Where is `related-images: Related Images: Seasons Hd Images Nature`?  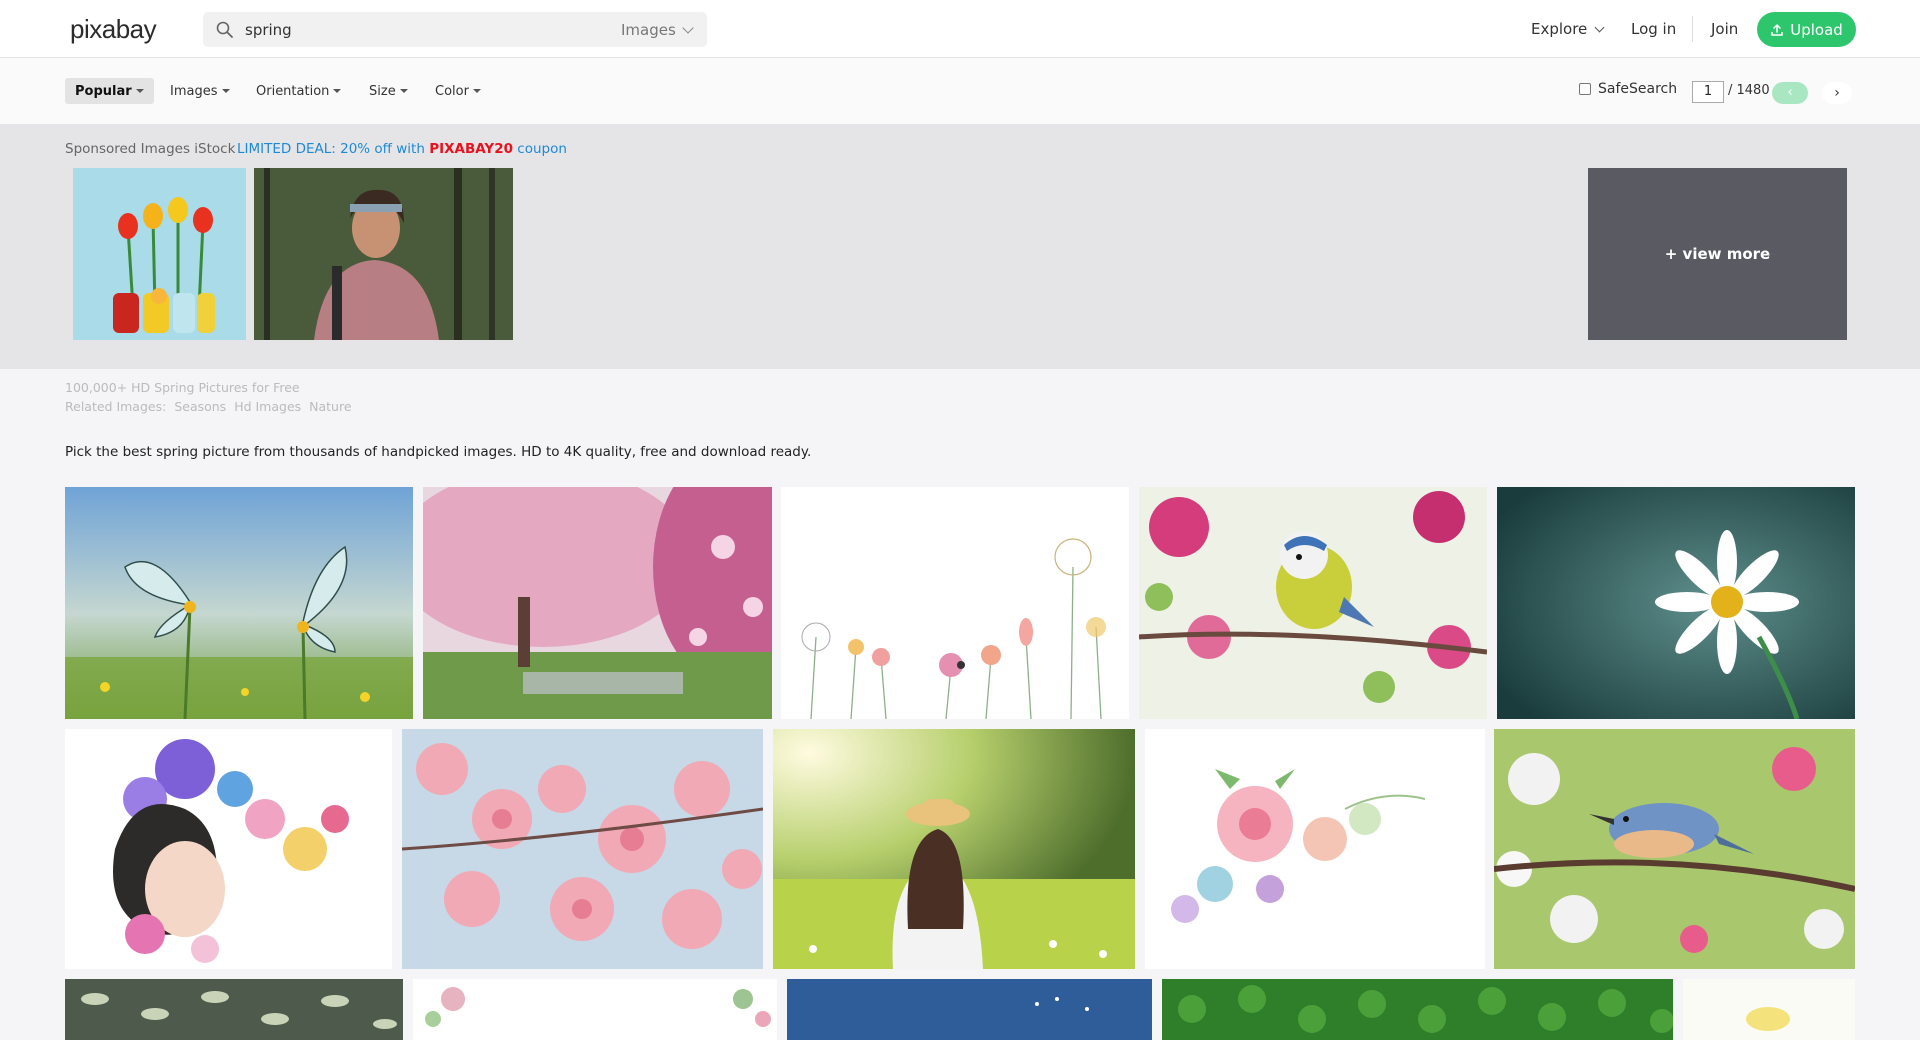 related-images: Related Images: Seasons Hd Images Nature is located at coordinates (210, 406).